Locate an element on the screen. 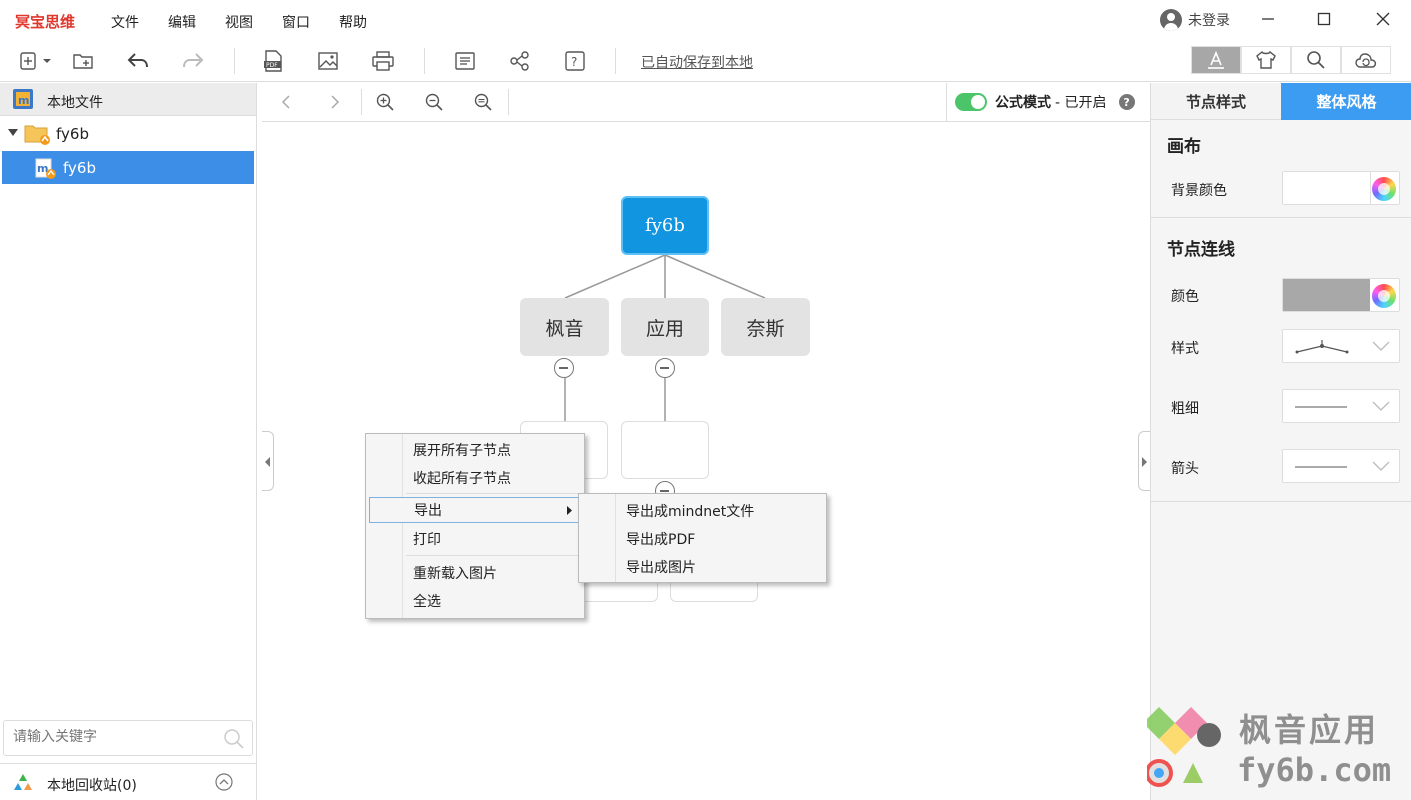 Image resolution: width=1411 pixels, height=800 pixels. menu-print: 打印 is located at coordinates (475, 539).